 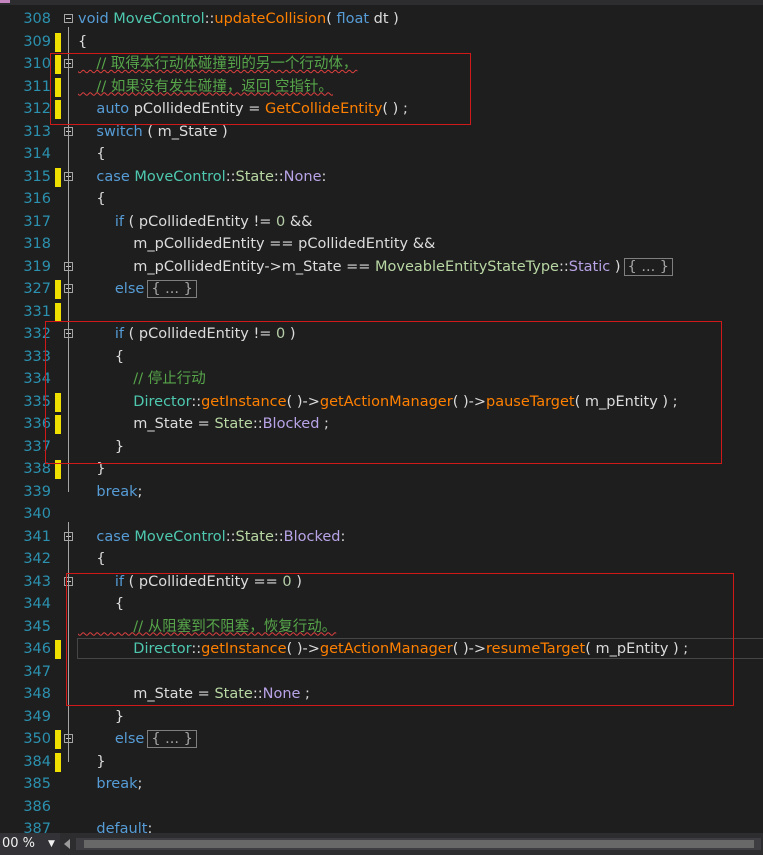 What do you see at coordinates (381, 357) in the screenshot?
I see `code-line: 333 {` at bounding box center [381, 357].